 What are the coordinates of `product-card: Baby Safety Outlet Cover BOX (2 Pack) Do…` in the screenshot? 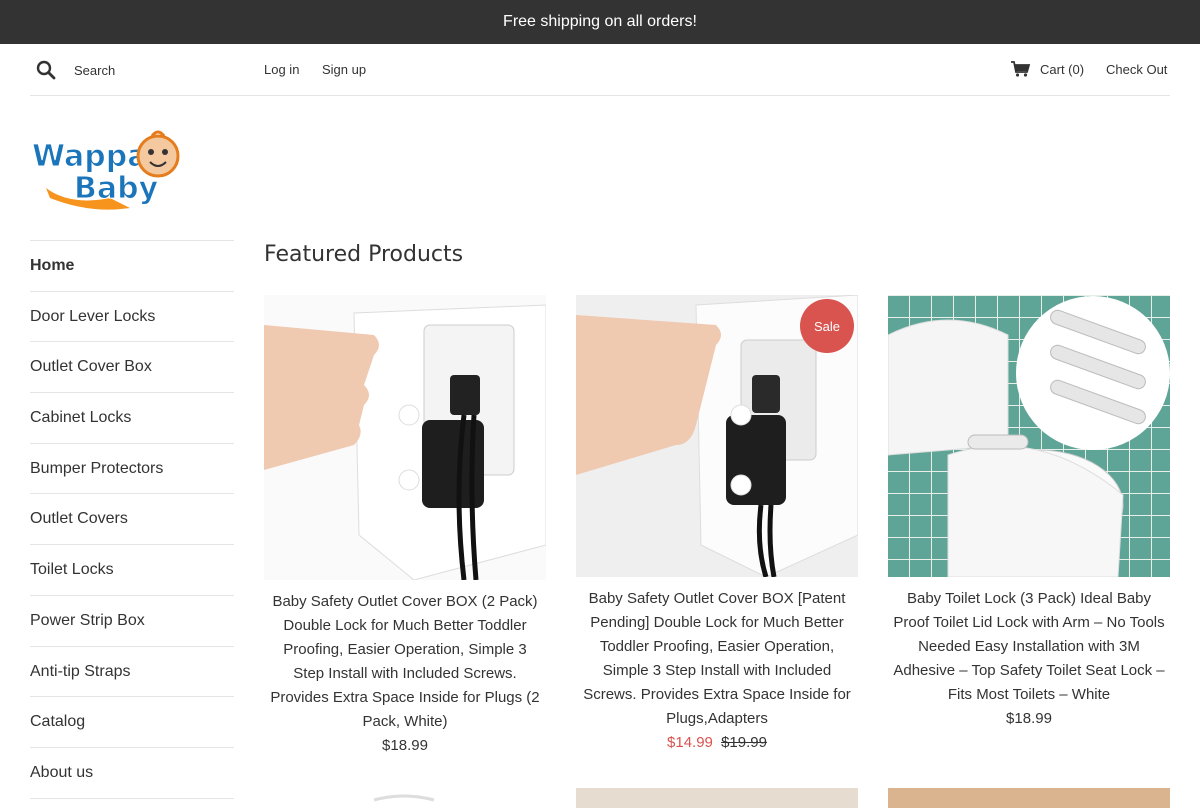 It's located at (405, 526).